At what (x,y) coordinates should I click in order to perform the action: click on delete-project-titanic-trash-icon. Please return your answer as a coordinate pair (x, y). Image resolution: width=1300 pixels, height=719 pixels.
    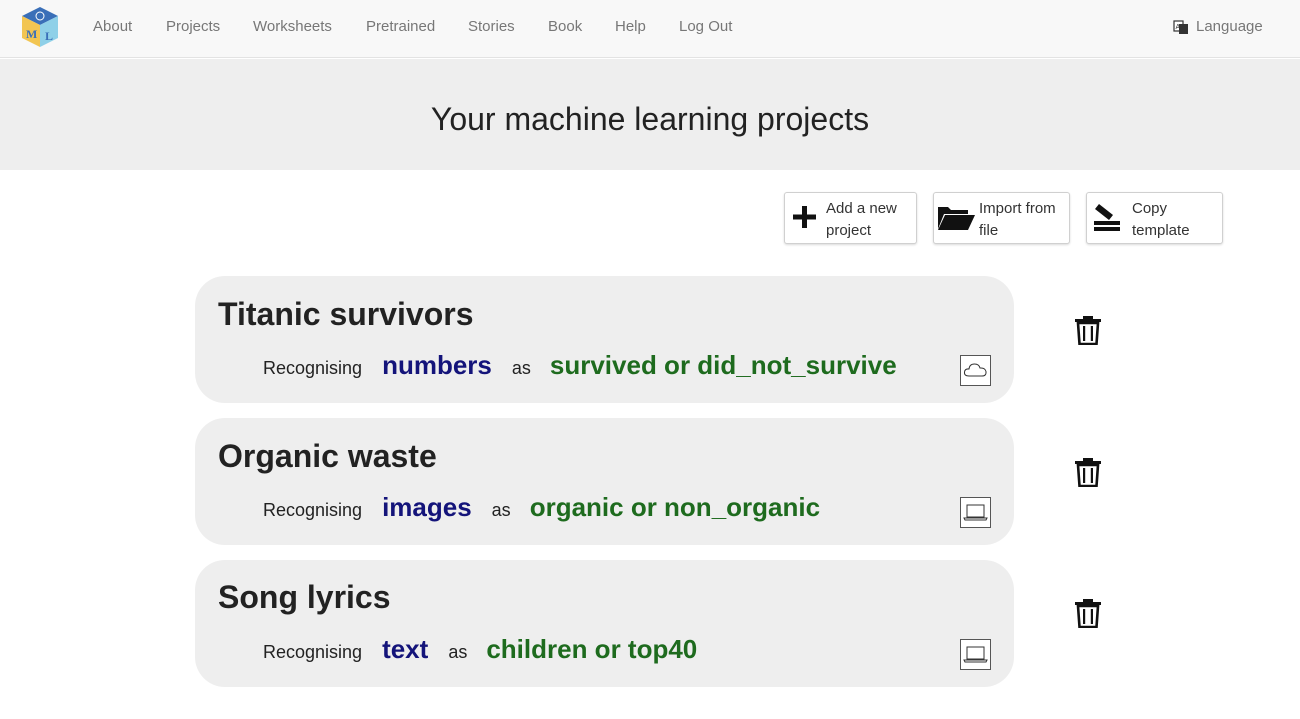
    Looking at the image, I should click on (1088, 330).